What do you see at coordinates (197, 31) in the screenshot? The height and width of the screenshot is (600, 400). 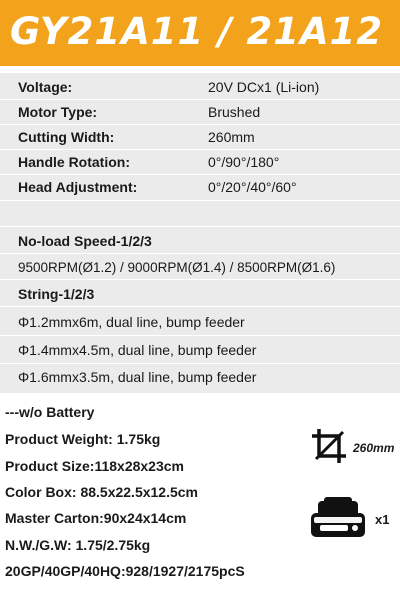 I see `model-title: GY21A11 / 21A12` at bounding box center [197, 31].